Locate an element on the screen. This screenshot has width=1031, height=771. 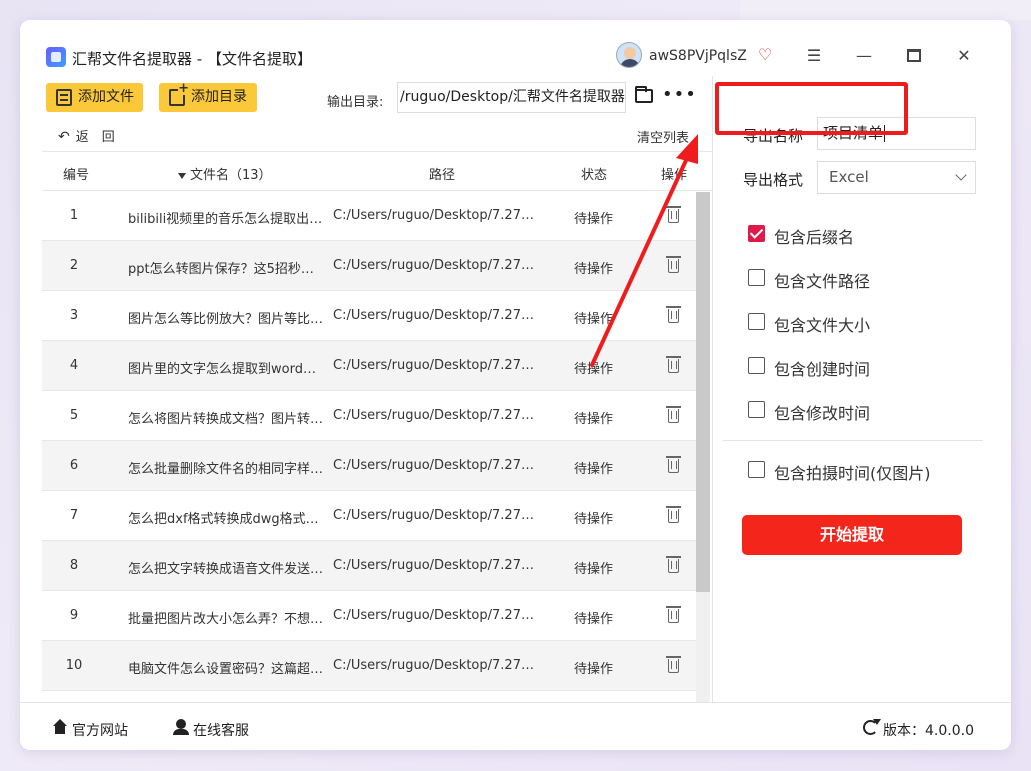
option-label: 包含文件路径 is located at coordinates (822, 281).